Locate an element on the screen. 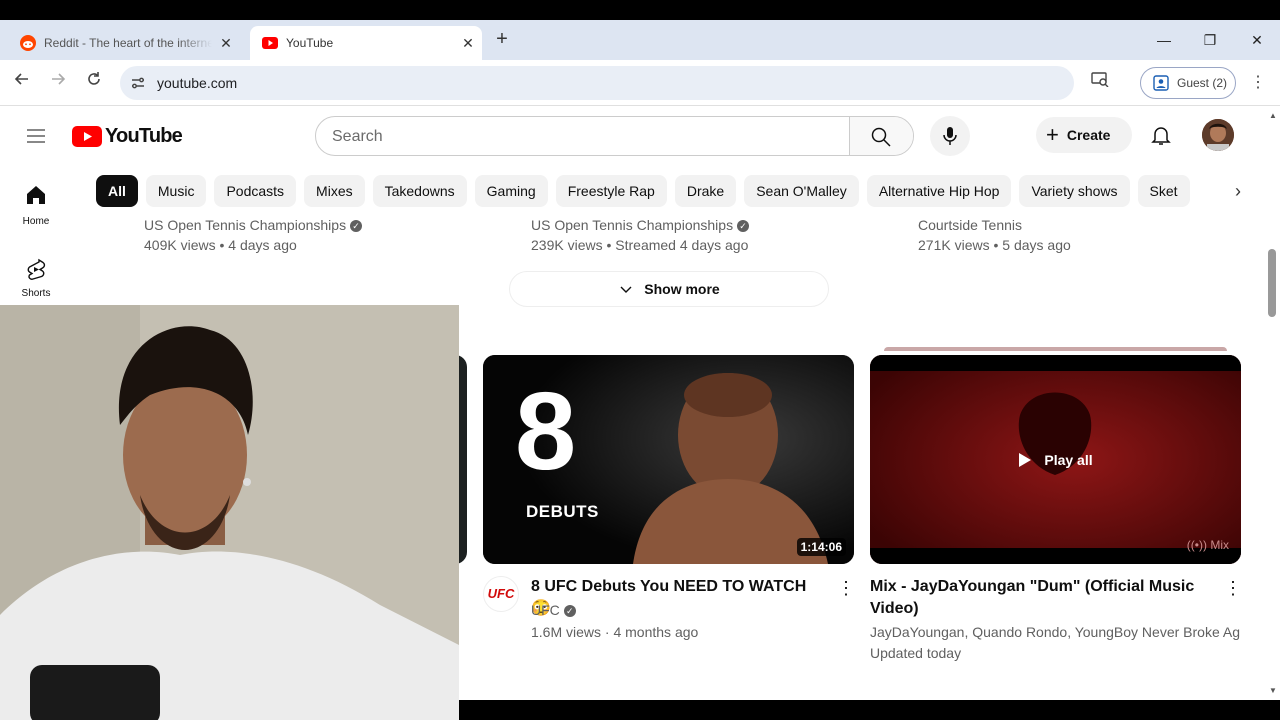 Image resolution: width=1280 pixels, height=720 pixels. mix-stack-decoration is located at coordinates (1055, 349).